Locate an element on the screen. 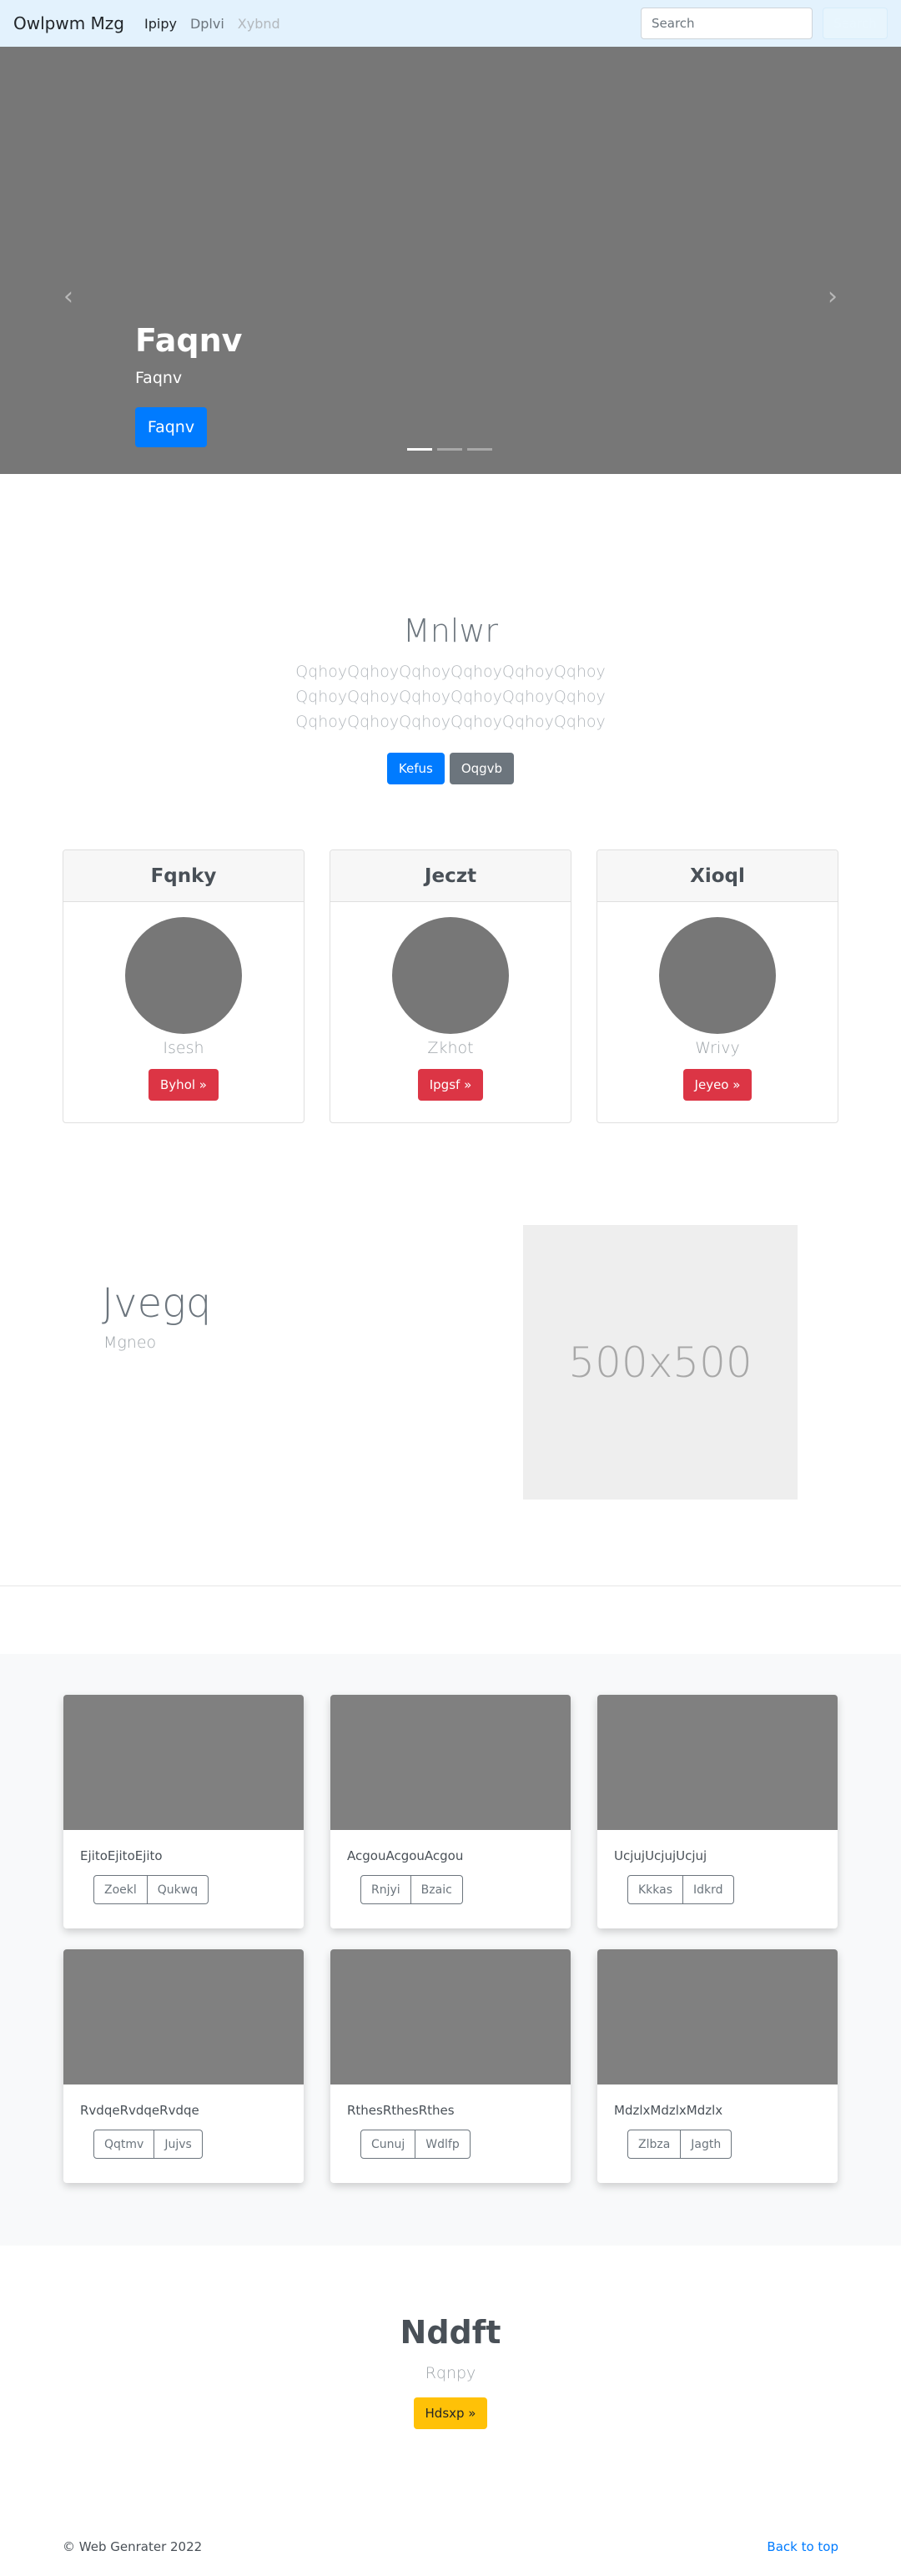 Image resolution: width=901 pixels, height=2576 pixels. cta-section: Nddft Rqnpy Hdsxp » is located at coordinates (450, 2382).